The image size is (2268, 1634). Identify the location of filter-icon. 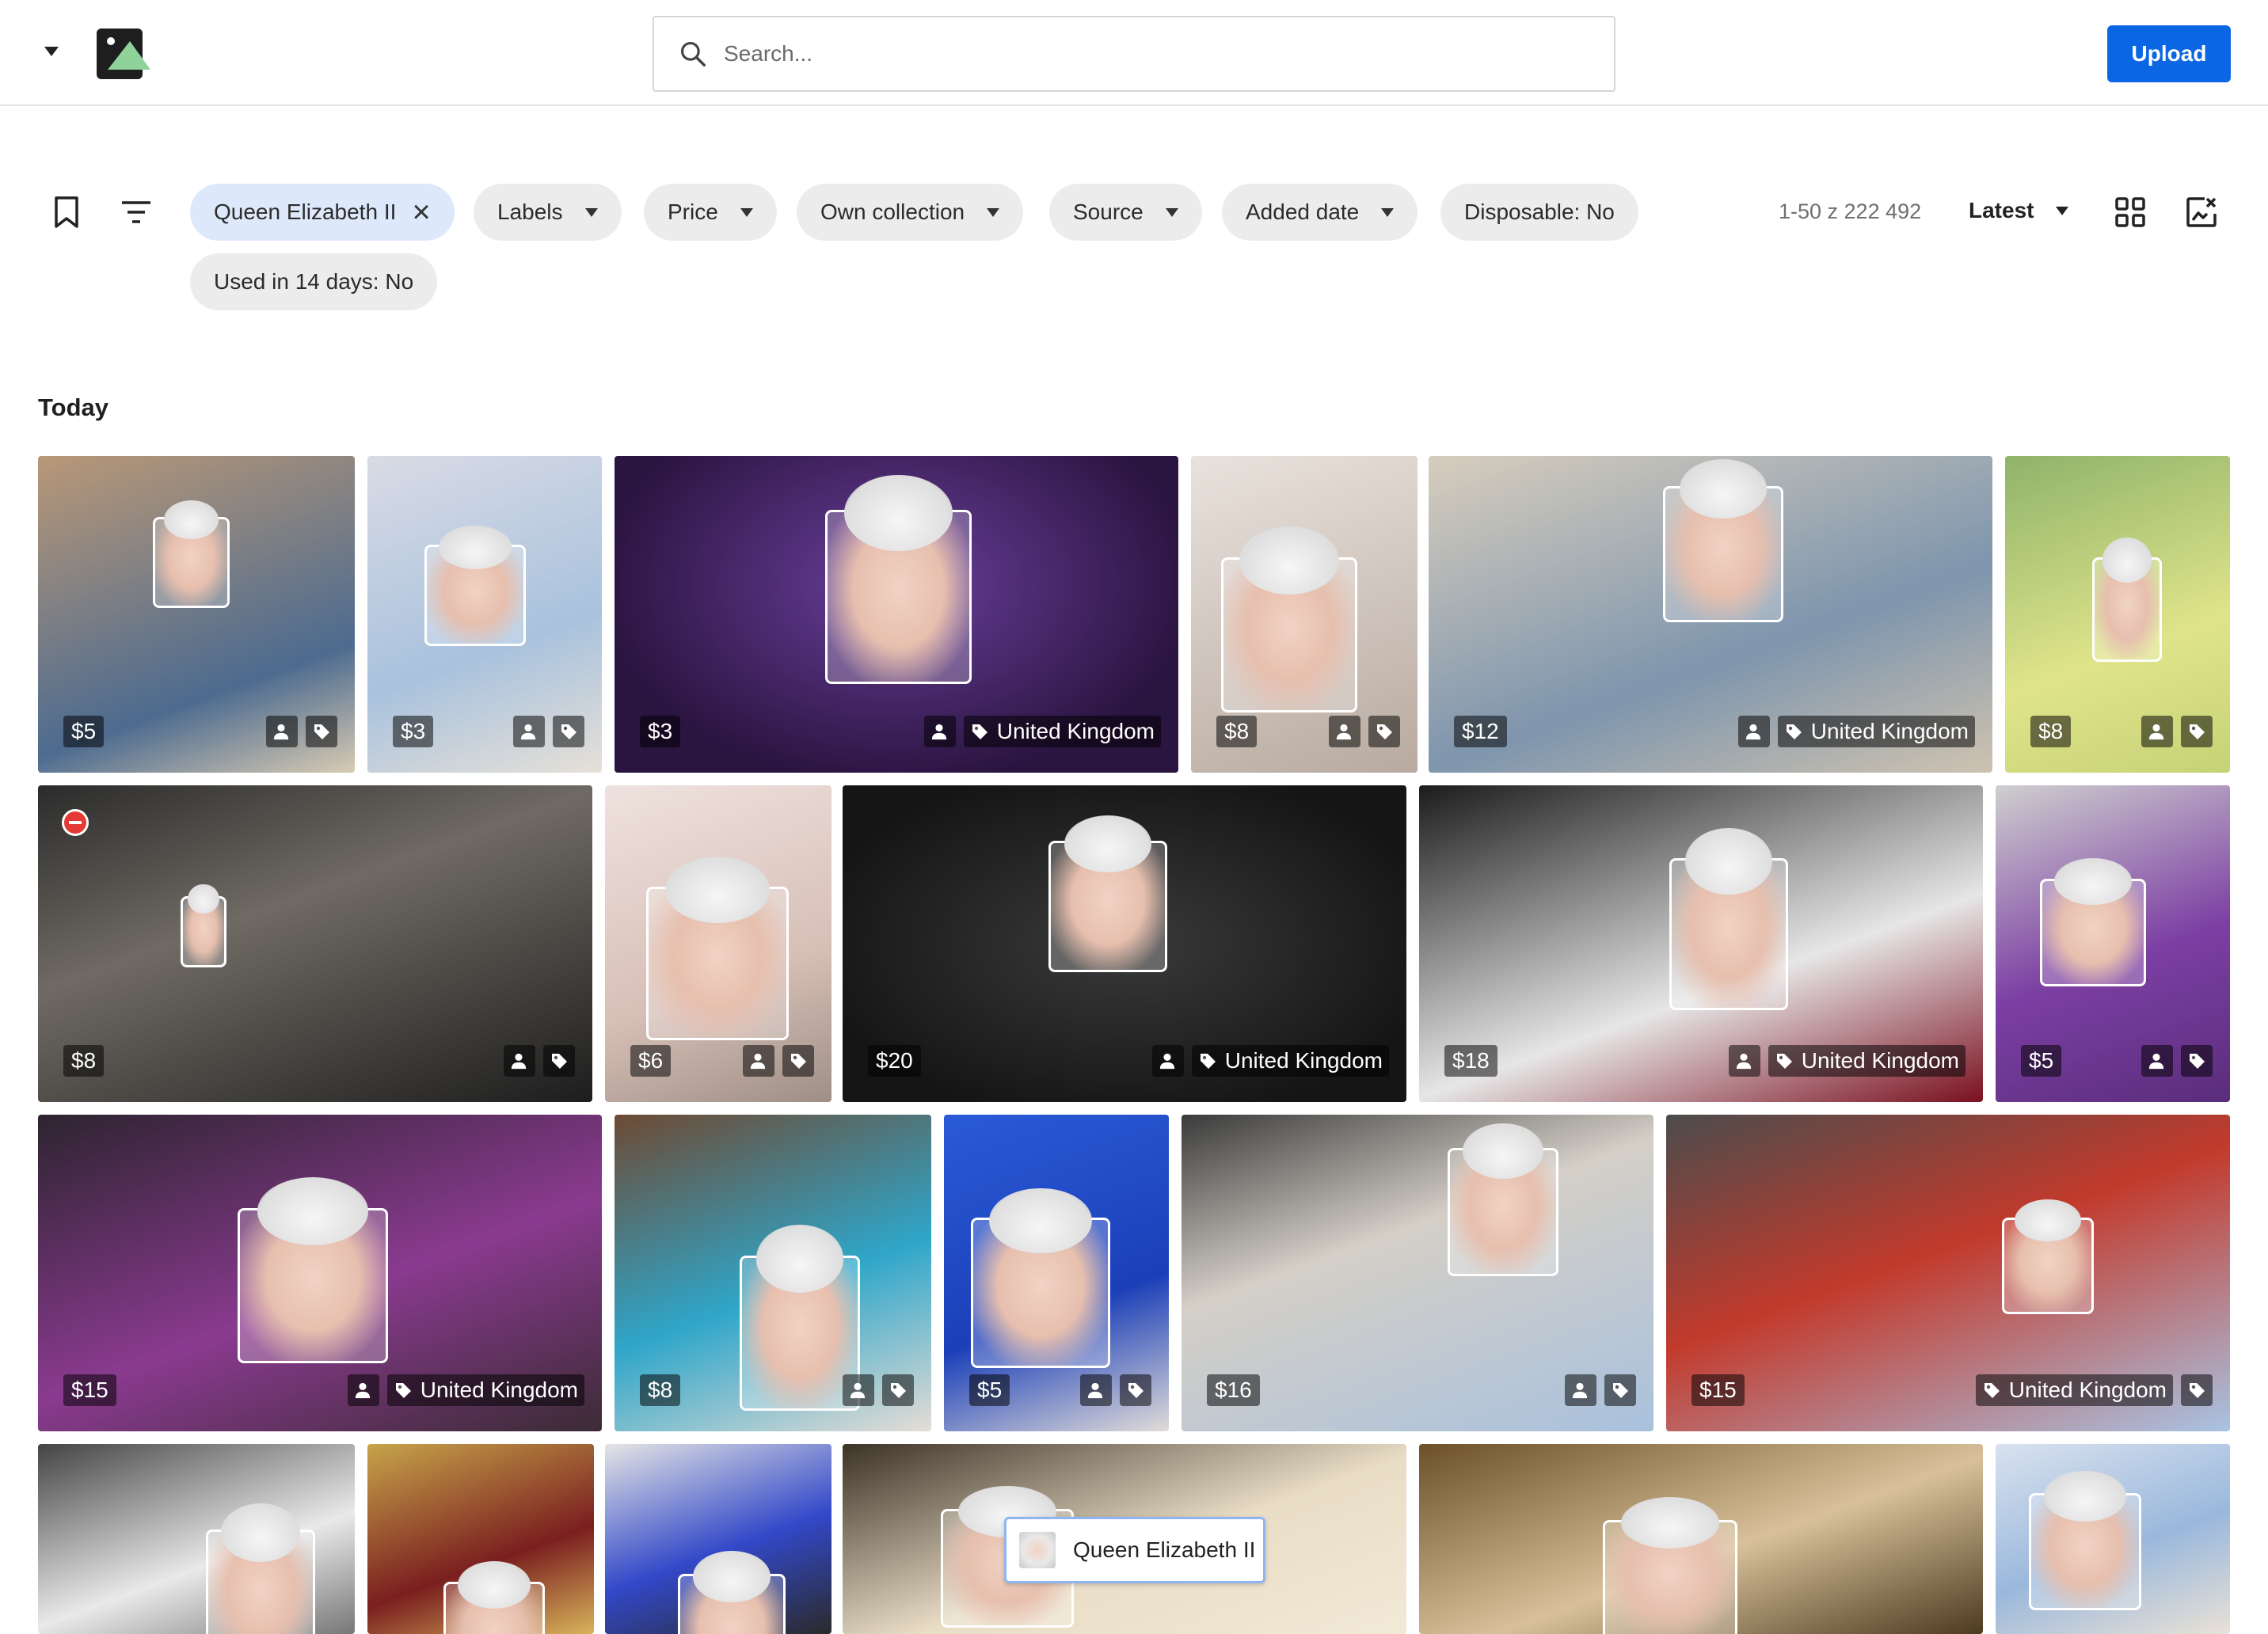
(136, 212).